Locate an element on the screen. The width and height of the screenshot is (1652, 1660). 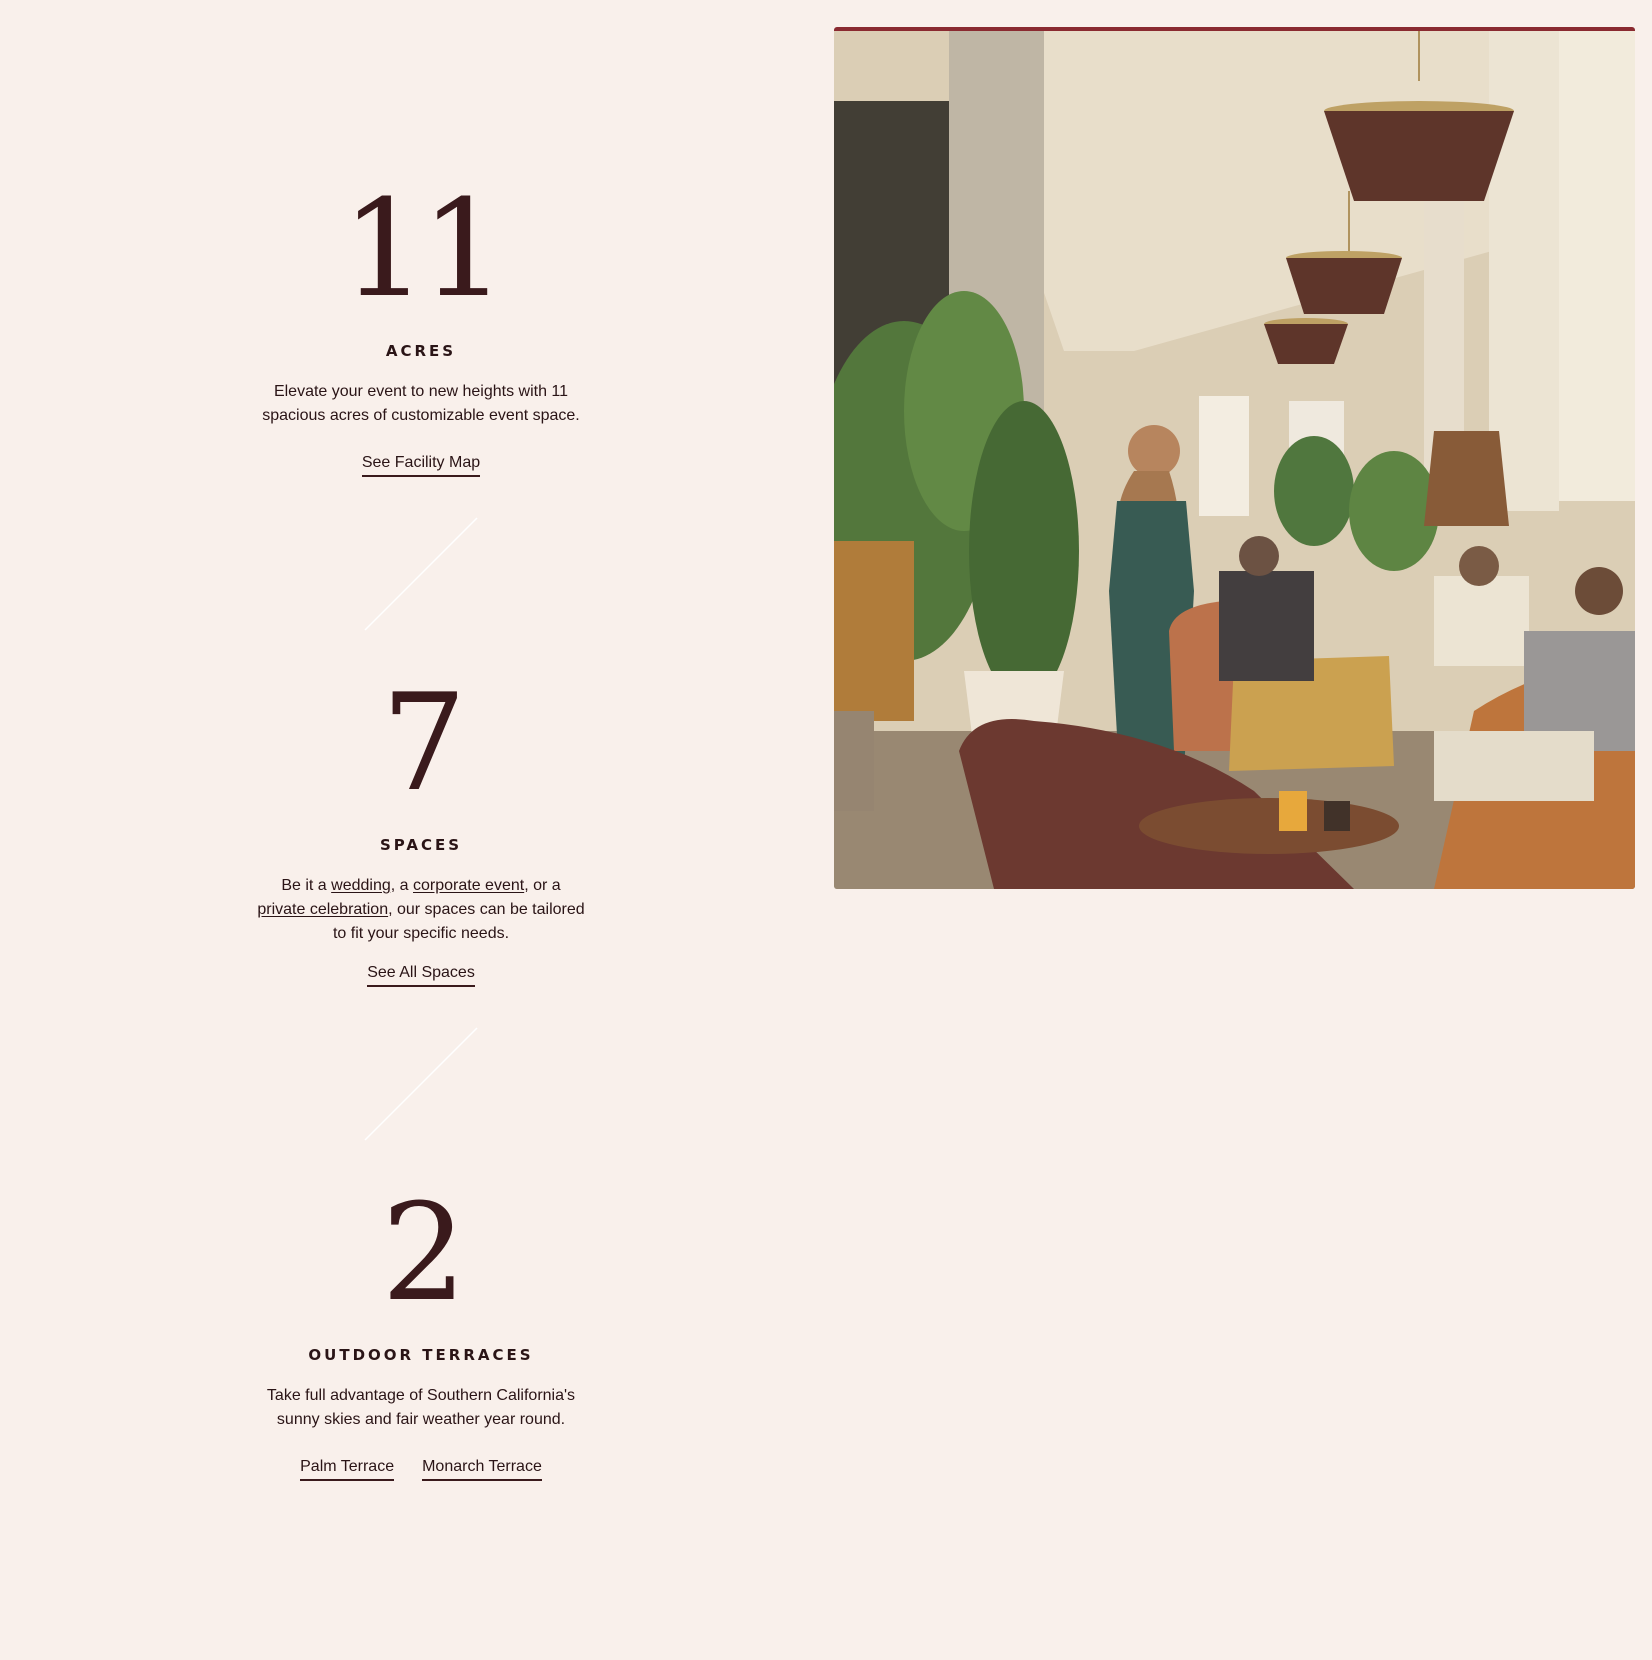
desc-text: , a is located at coordinates (401, 885).